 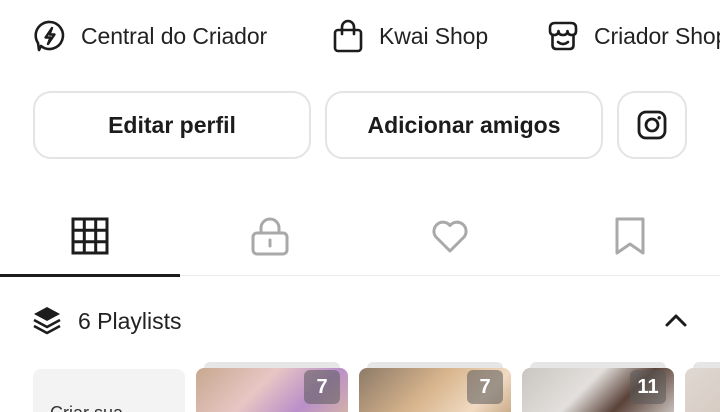 I want to click on create-playlist-card: Criar sua, so click(x=109, y=390).